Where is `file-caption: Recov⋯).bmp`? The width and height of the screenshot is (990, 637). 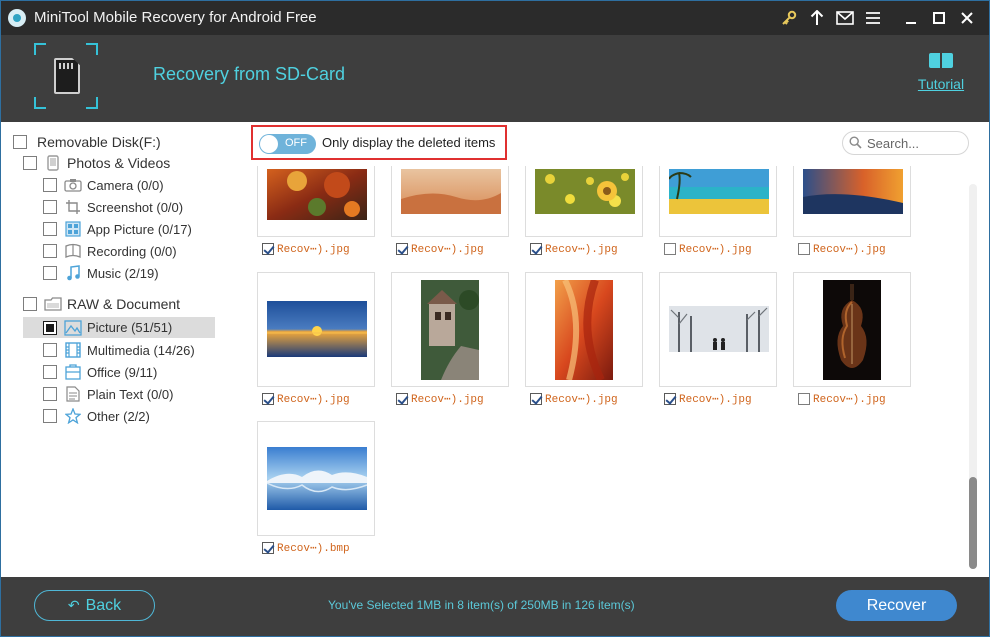 file-caption: Recov⋯).bmp is located at coordinates (306, 548).